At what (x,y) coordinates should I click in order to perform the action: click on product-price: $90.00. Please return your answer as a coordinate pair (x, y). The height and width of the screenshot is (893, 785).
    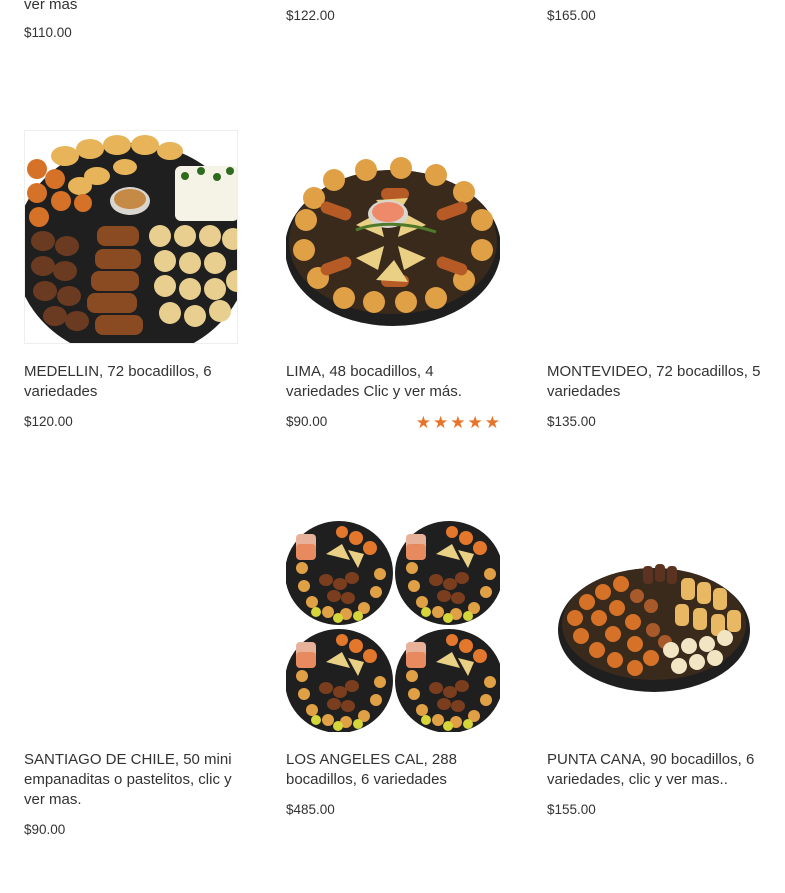
    Looking at the image, I should click on (45, 829).